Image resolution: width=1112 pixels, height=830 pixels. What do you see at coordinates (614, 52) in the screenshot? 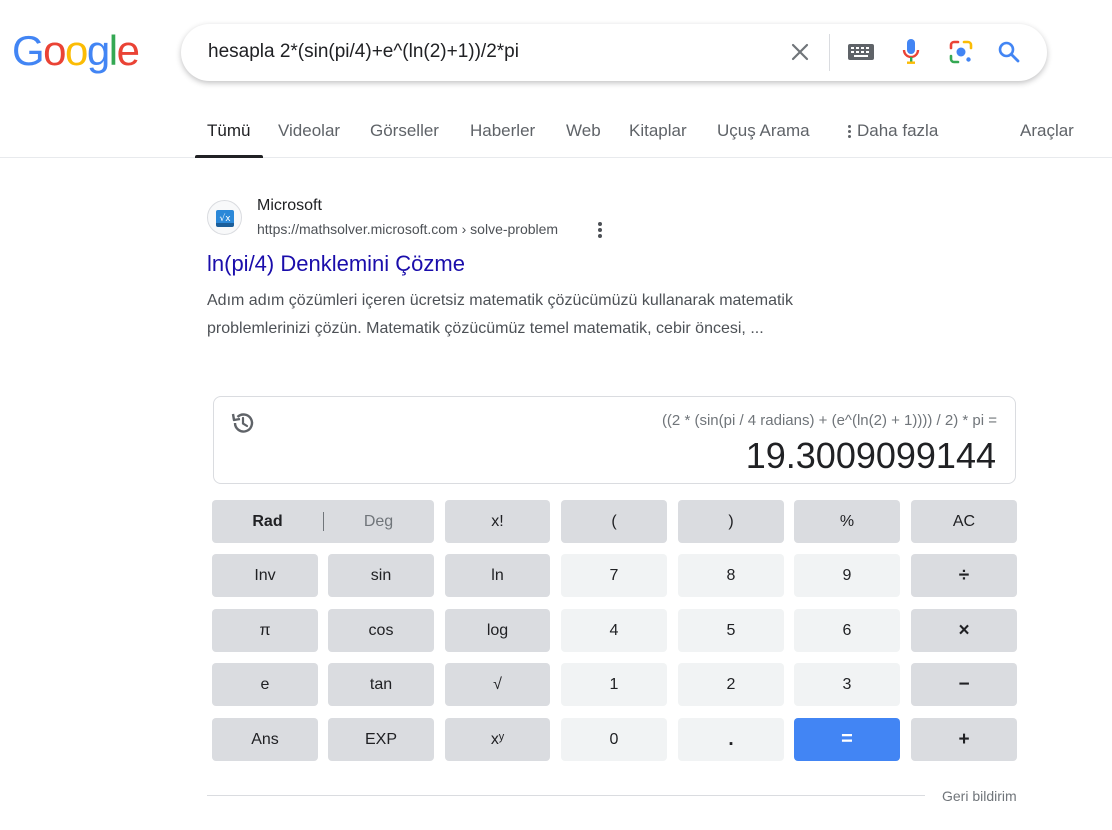
I see `search-box: hesapla 2*(sin(pi/4)+e^(ln(2)+1))/2*pi` at bounding box center [614, 52].